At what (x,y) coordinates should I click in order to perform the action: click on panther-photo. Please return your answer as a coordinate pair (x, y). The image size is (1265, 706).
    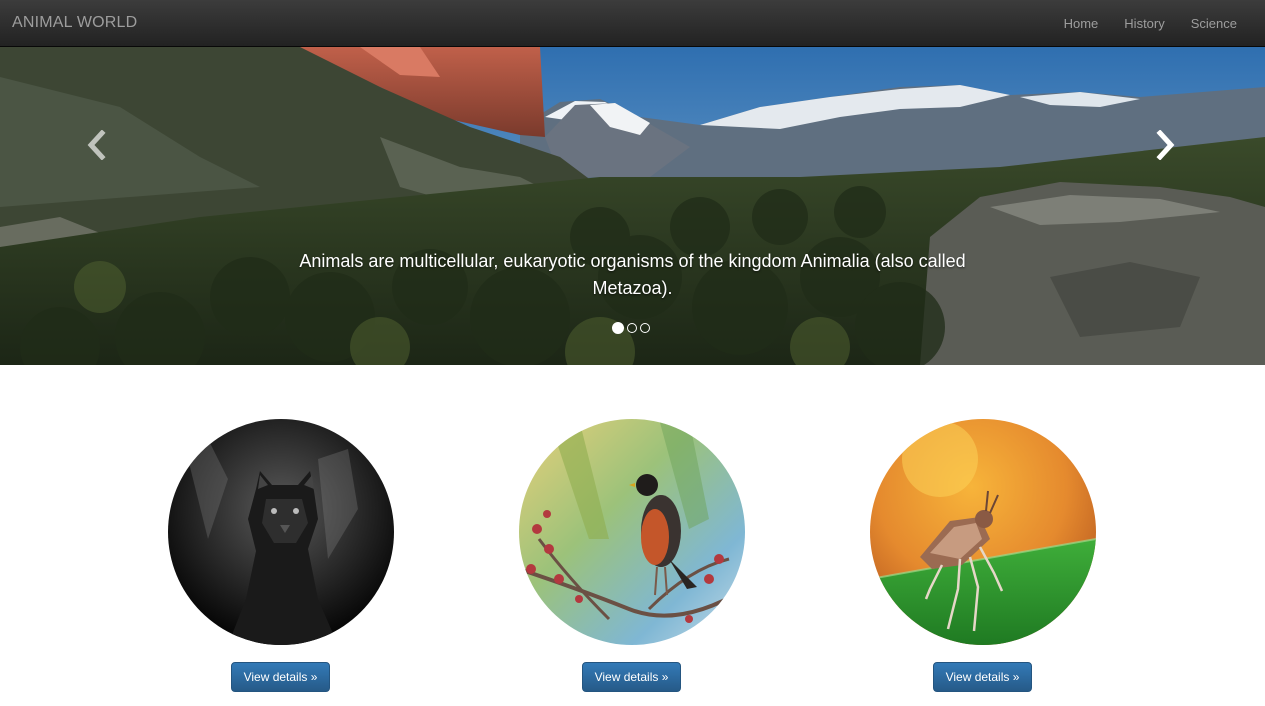
    Looking at the image, I should click on (281, 532).